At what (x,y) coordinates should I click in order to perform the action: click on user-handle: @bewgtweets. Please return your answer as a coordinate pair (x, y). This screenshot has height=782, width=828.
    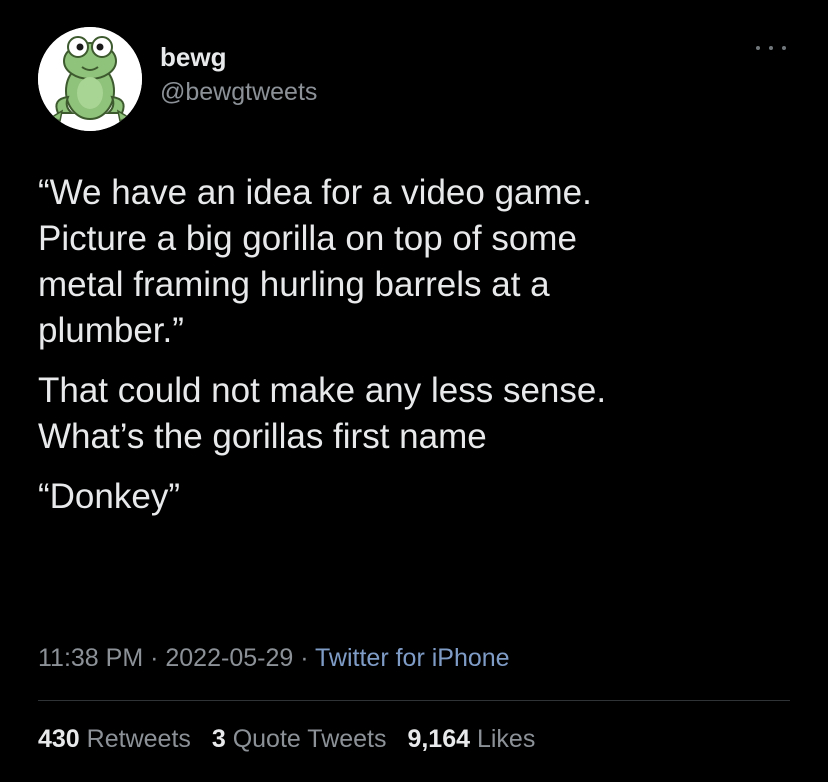
    Looking at the image, I should click on (238, 92).